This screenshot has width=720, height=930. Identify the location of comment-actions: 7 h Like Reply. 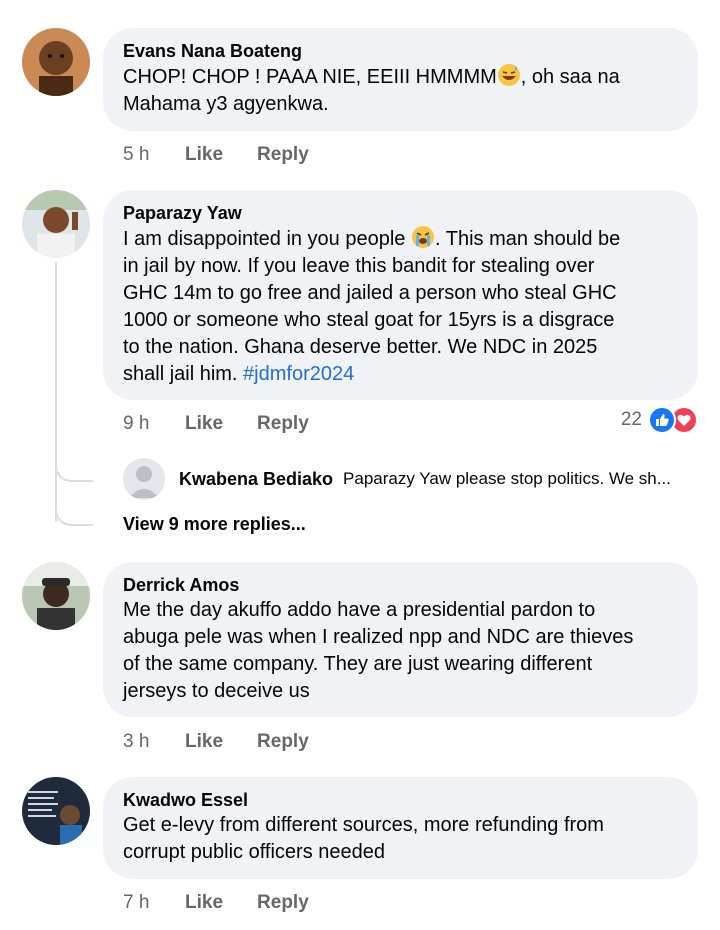
(216, 903).